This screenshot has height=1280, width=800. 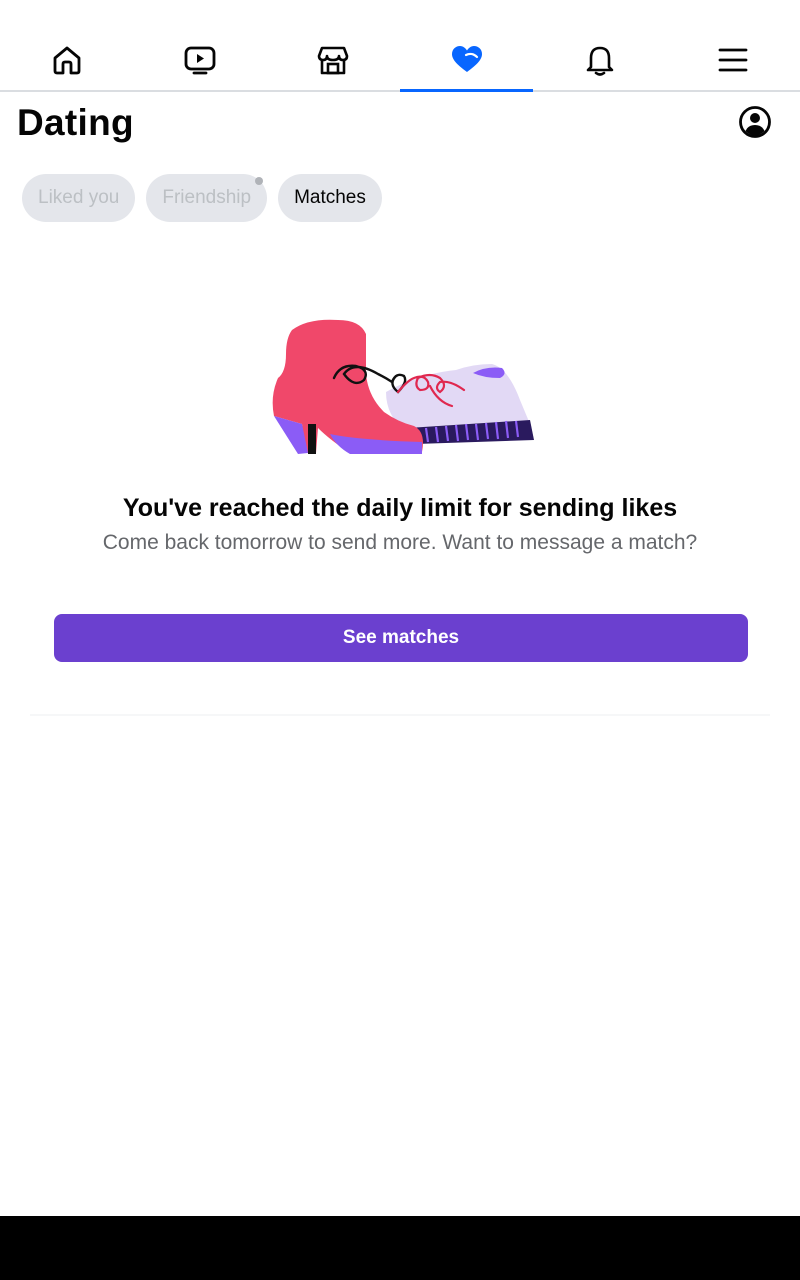 What do you see at coordinates (400, 125) in the screenshot?
I see `dating-header: Dating` at bounding box center [400, 125].